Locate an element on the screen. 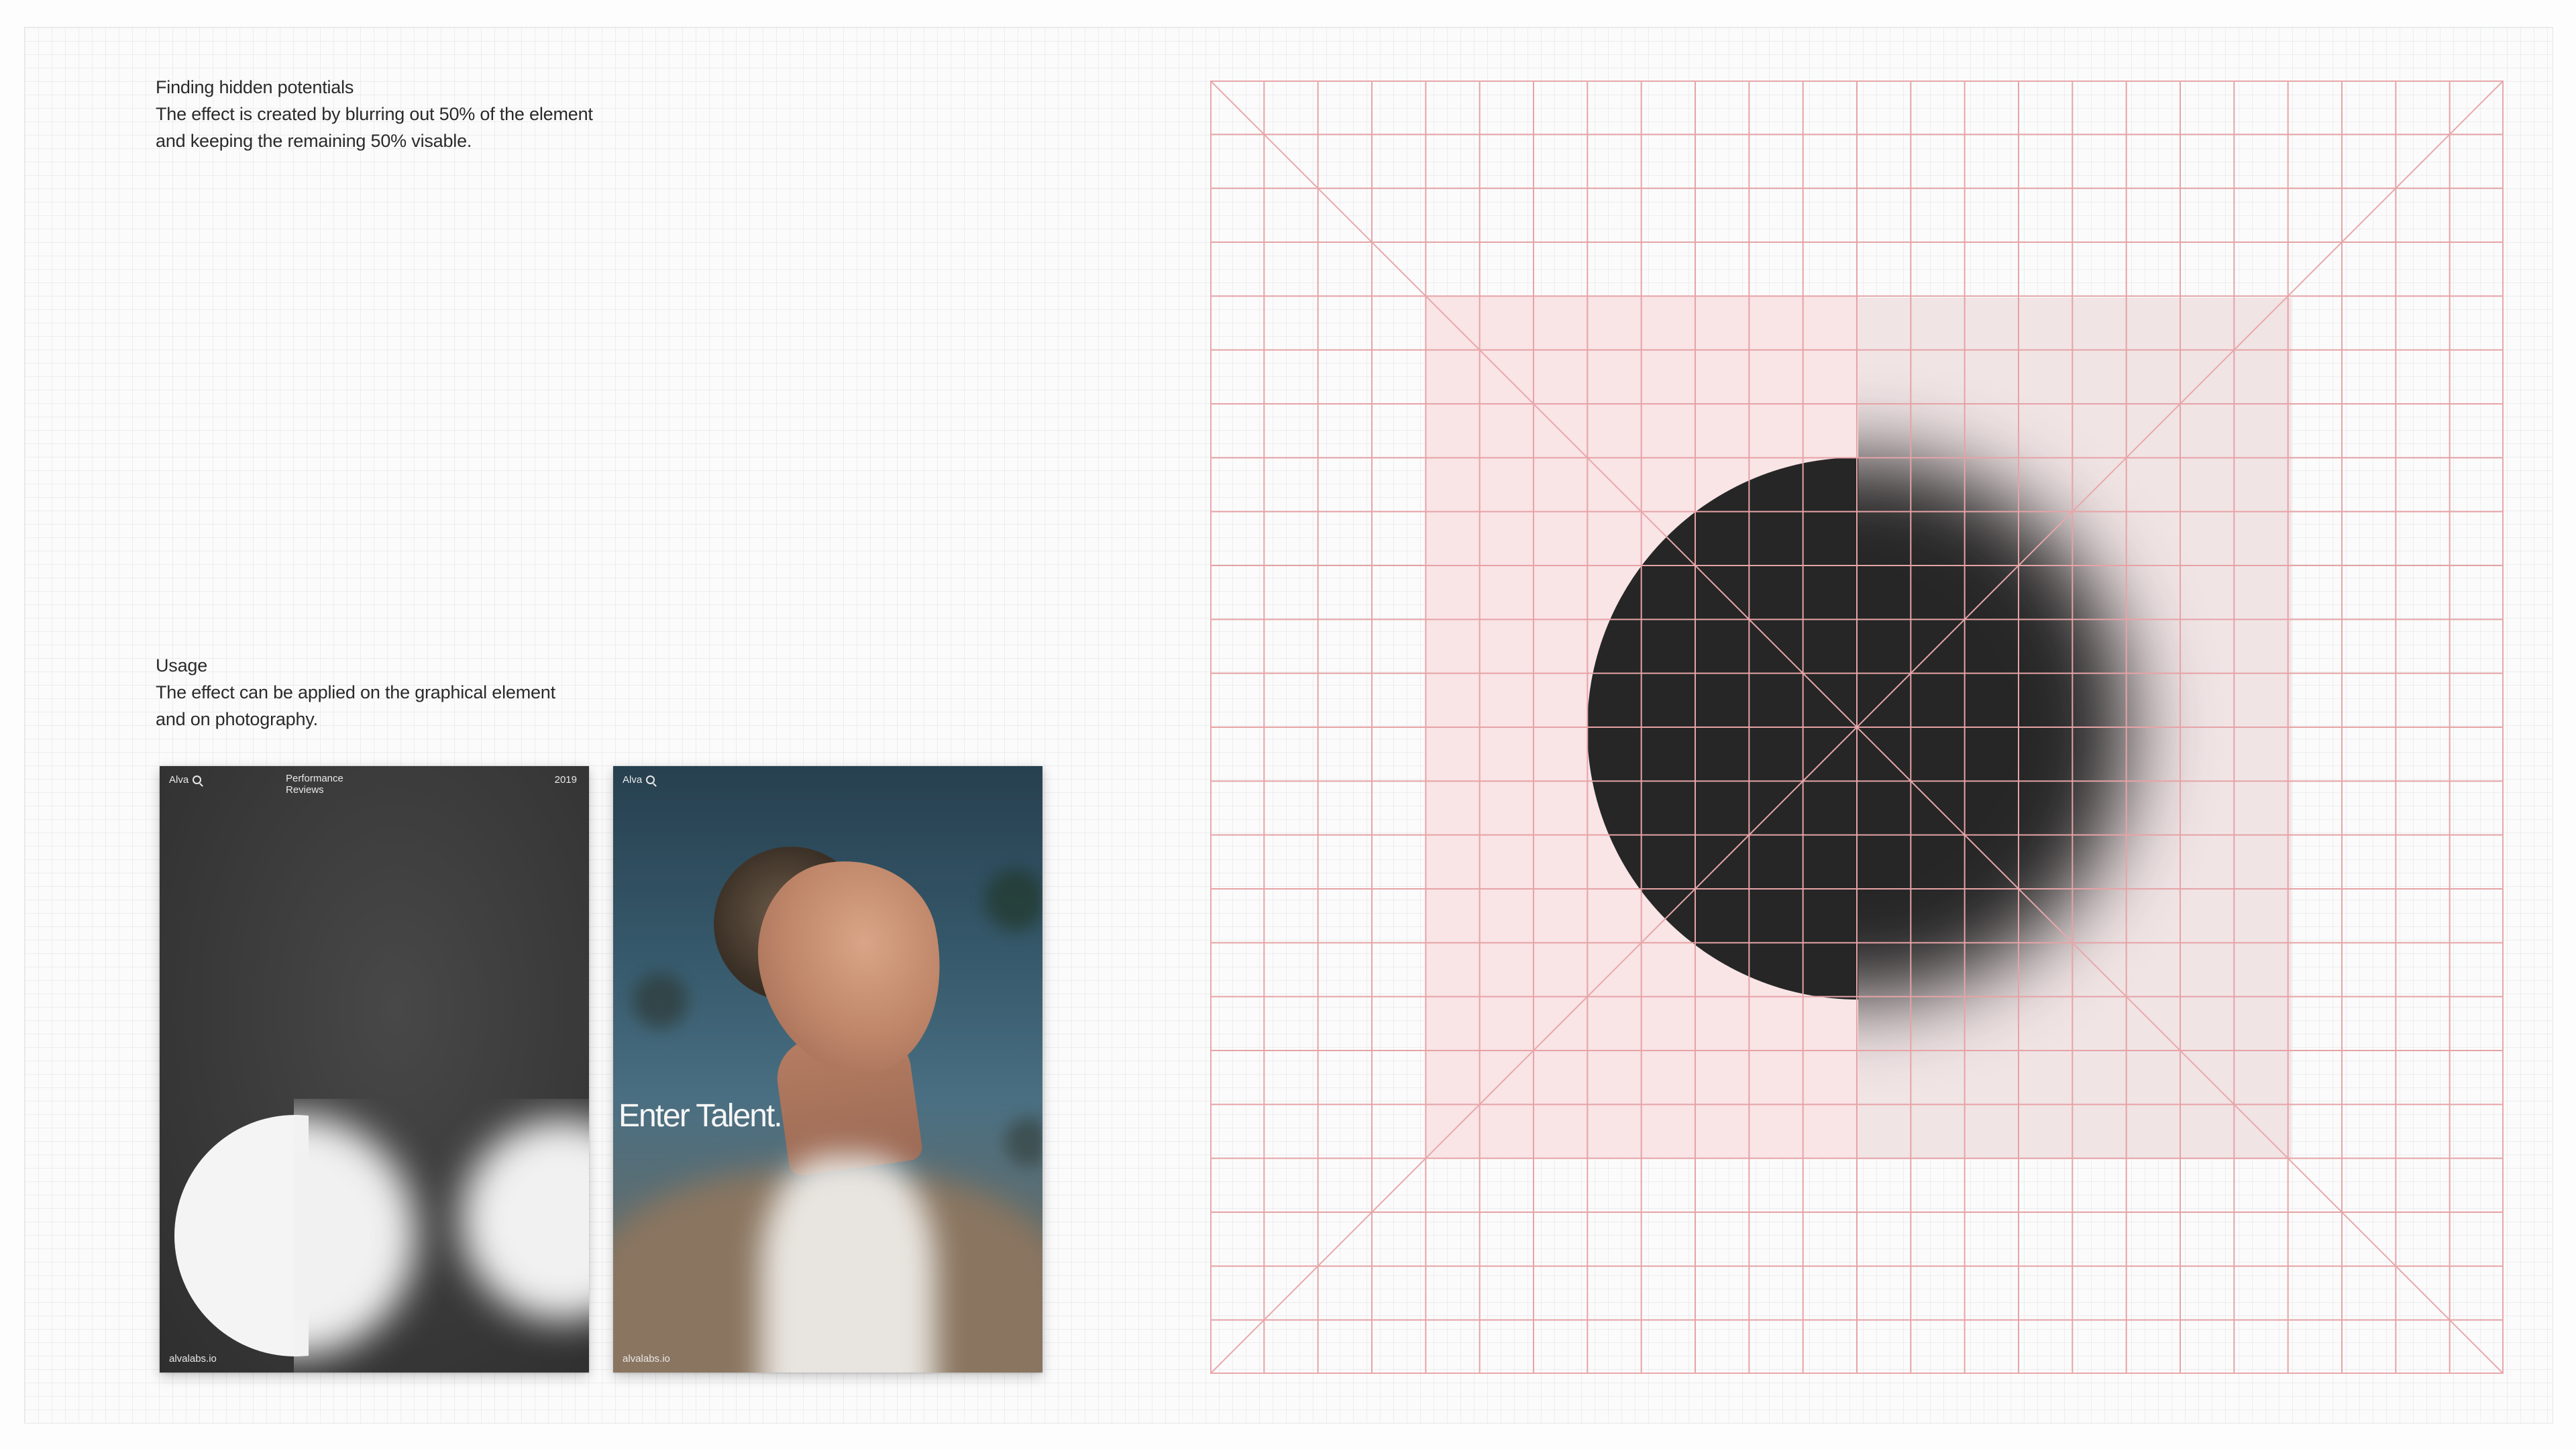 This screenshot has height=1449, width=2576. usage-title: Usage is located at coordinates (182, 665).